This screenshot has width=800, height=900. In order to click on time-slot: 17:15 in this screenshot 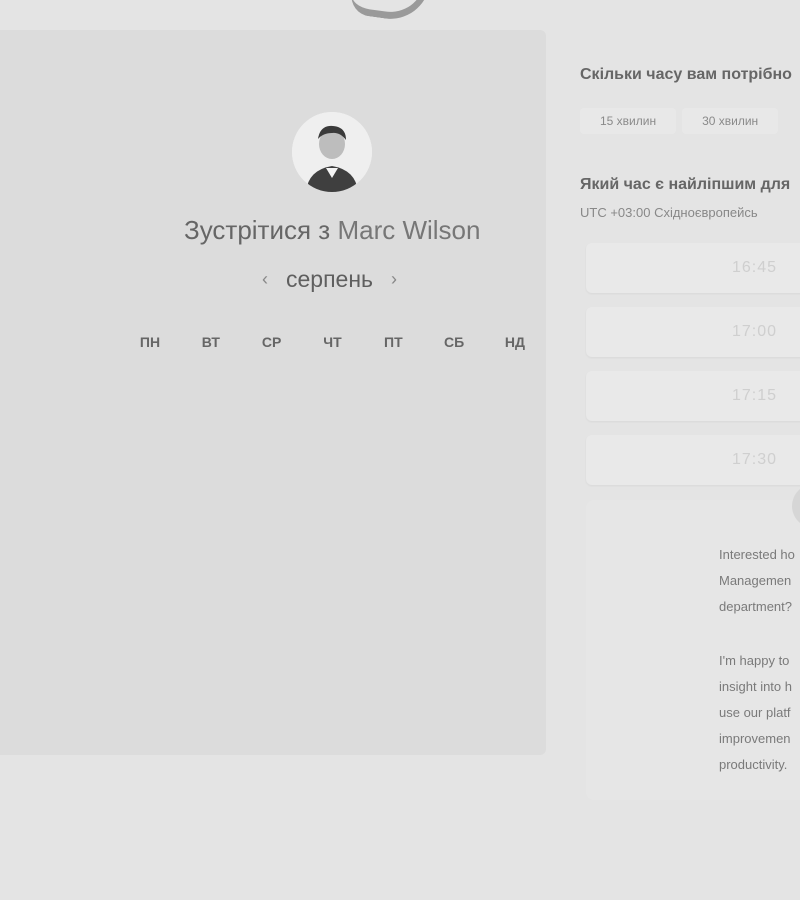, I will do `click(693, 396)`.